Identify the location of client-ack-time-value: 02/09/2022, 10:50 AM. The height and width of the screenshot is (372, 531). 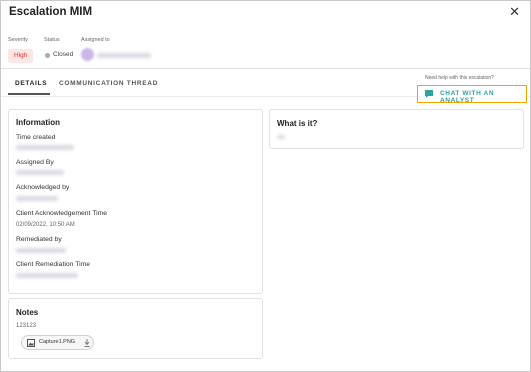
(45, 225).